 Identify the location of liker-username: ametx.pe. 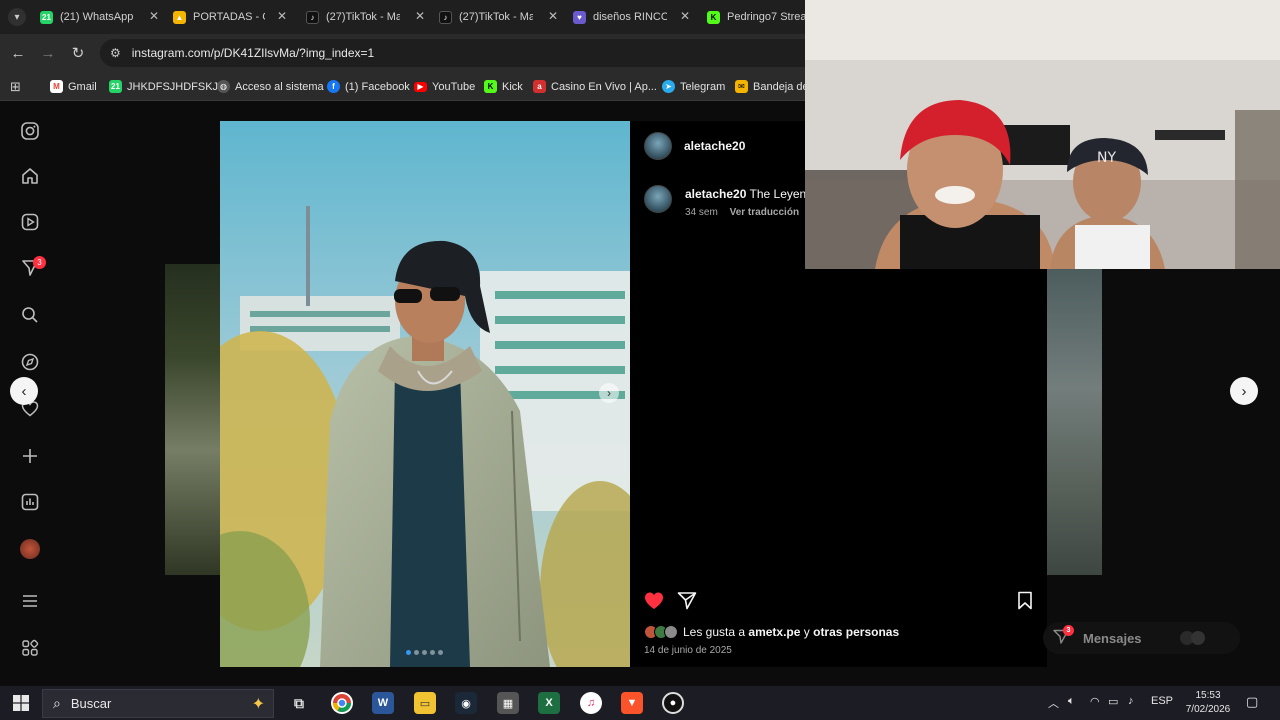
(774, 632).